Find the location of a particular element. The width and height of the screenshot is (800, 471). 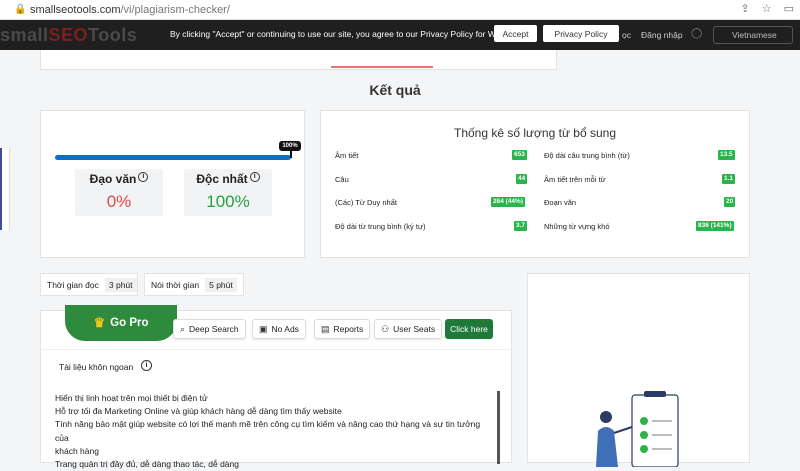

scrollbar is located at coordinates (498, 427).